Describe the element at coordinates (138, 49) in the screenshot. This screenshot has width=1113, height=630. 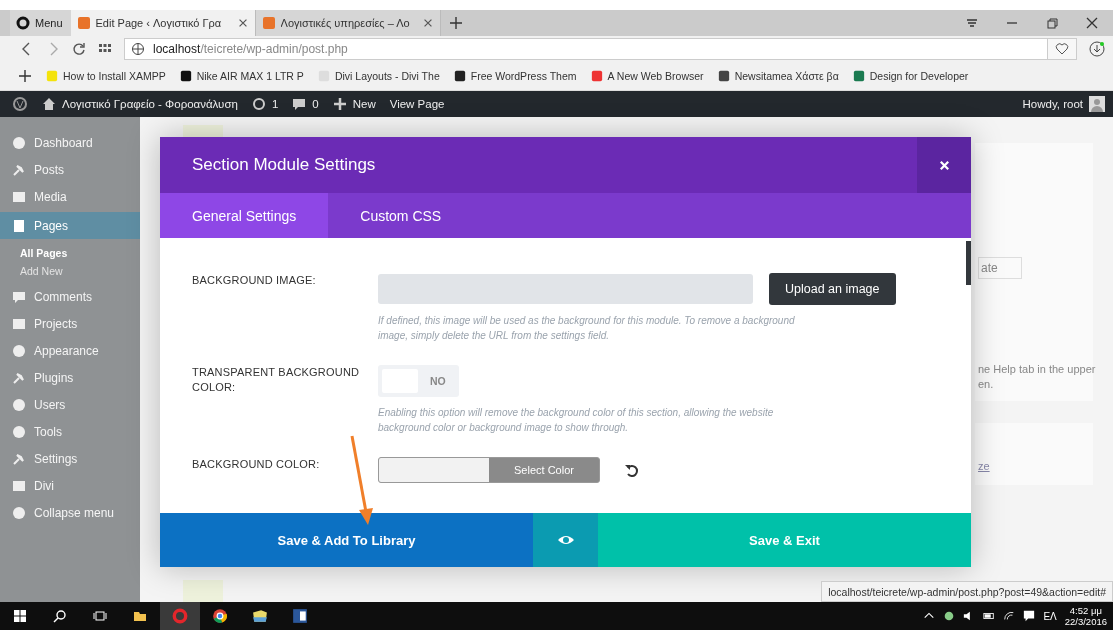
I see `globe-icon` at that location.